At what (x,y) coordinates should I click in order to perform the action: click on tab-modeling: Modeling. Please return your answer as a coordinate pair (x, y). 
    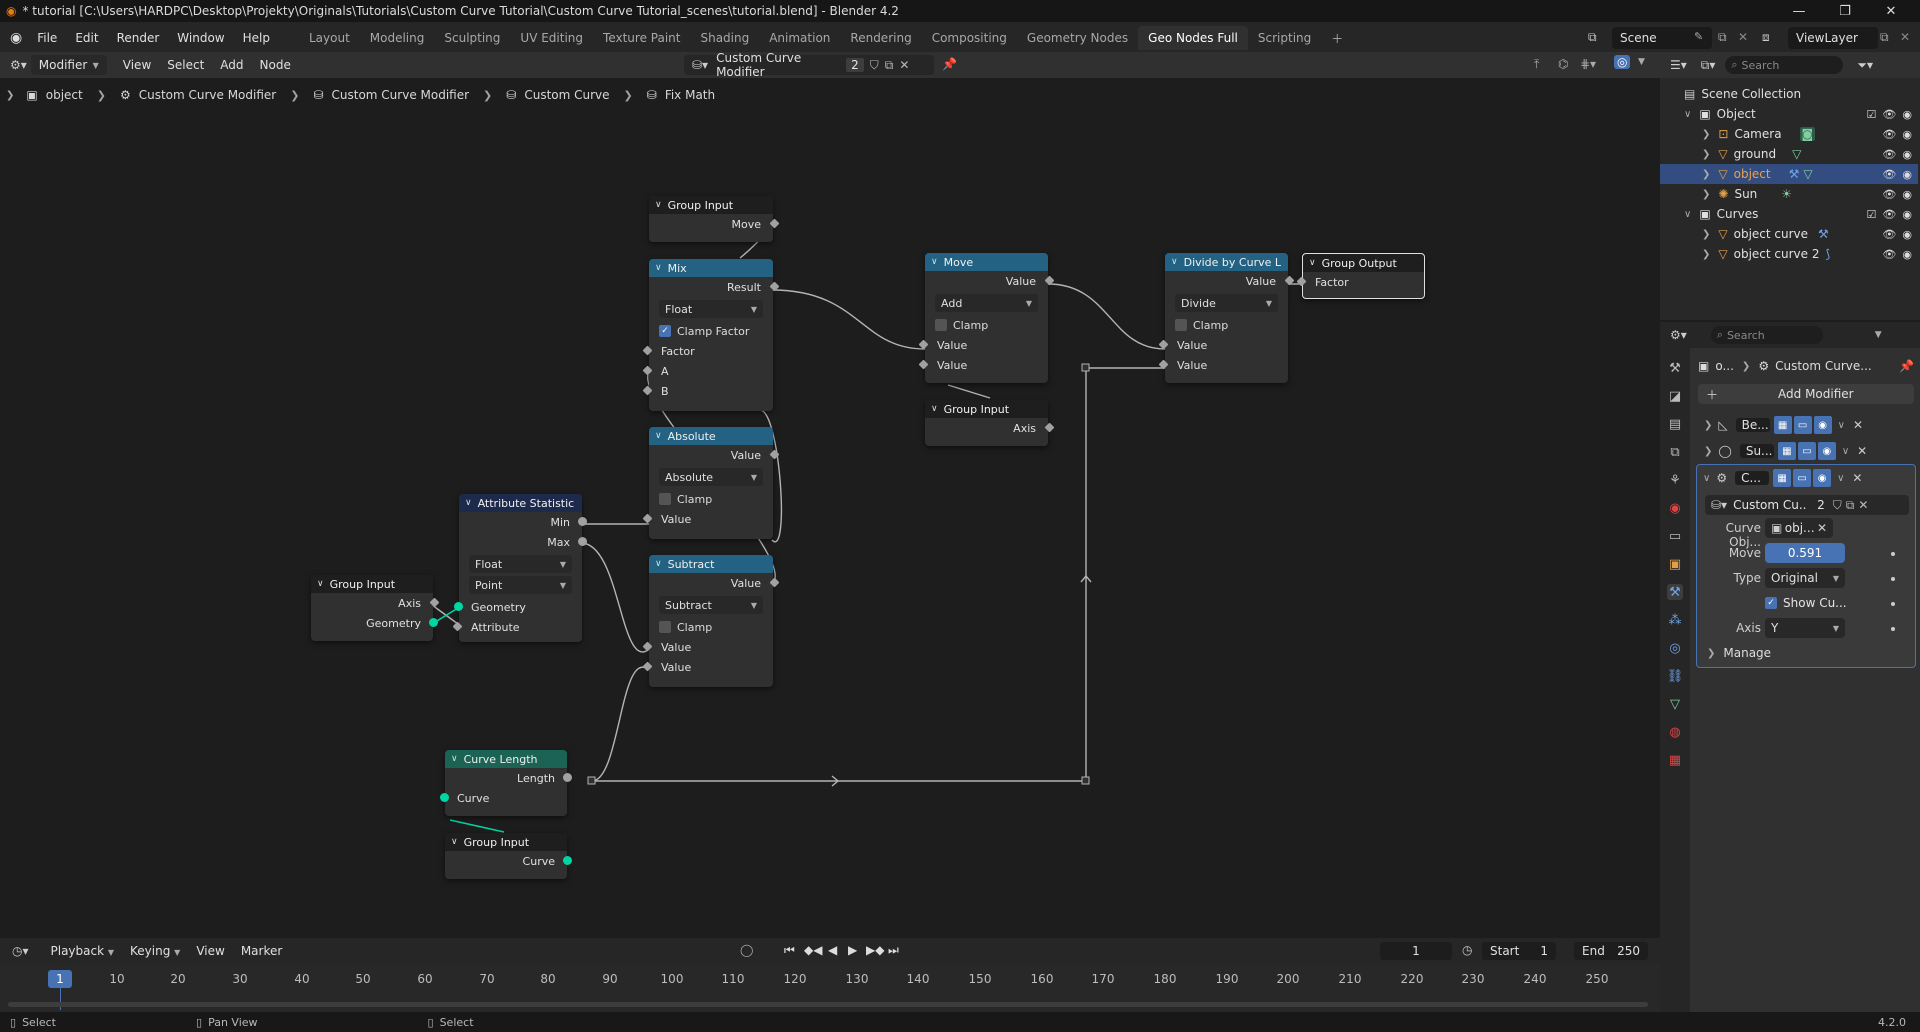
    Looking at the image, I should click on (397, 38).